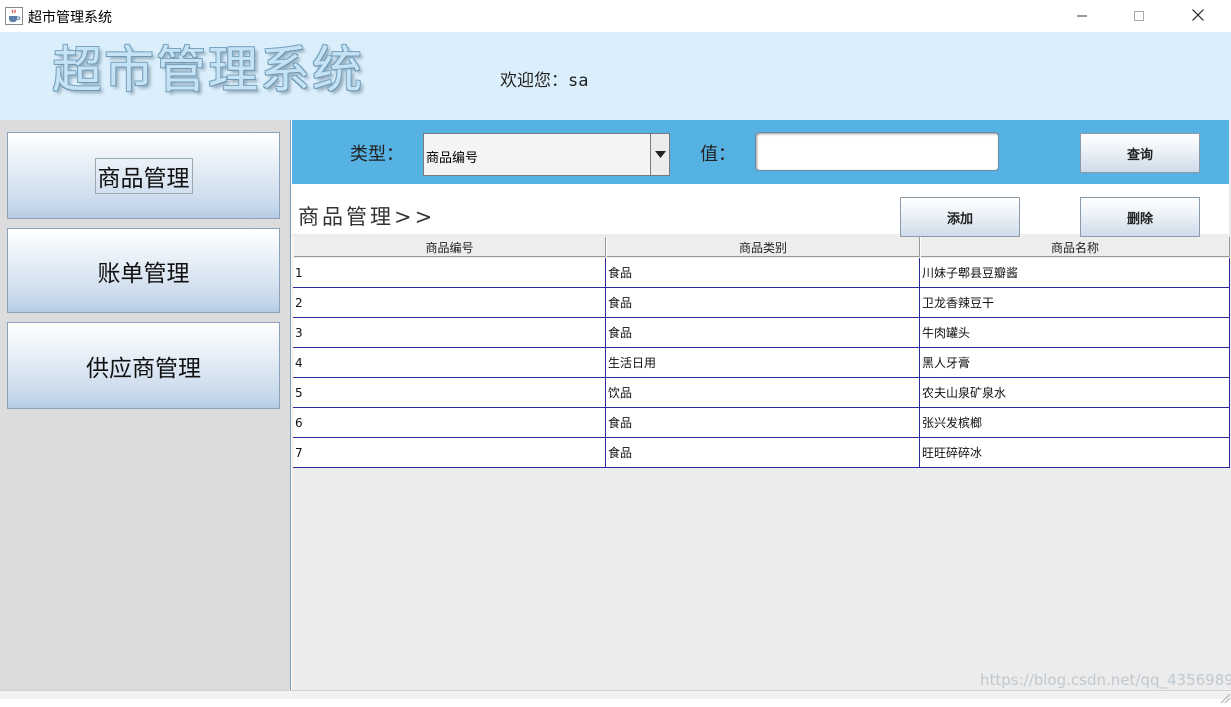 This screenshot has width=1231, height=707. I want to click on welcome-prefix: 欢迎您：, so click(534, 81).